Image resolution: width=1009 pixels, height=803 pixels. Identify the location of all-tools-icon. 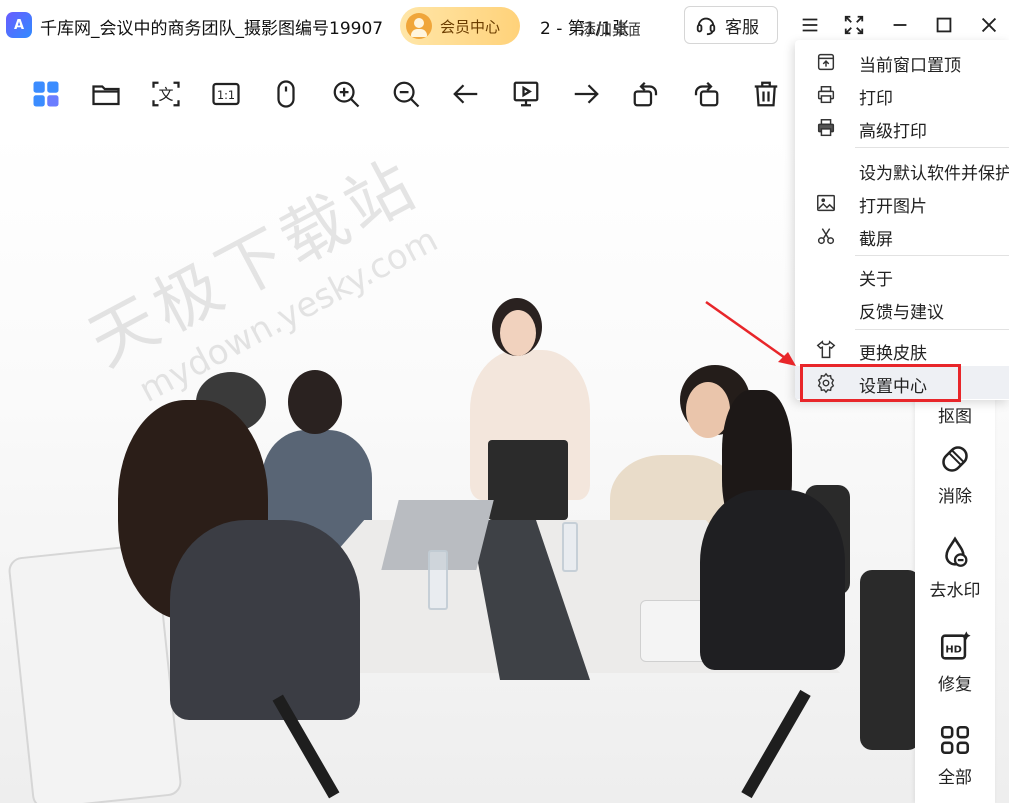
(955, 740).